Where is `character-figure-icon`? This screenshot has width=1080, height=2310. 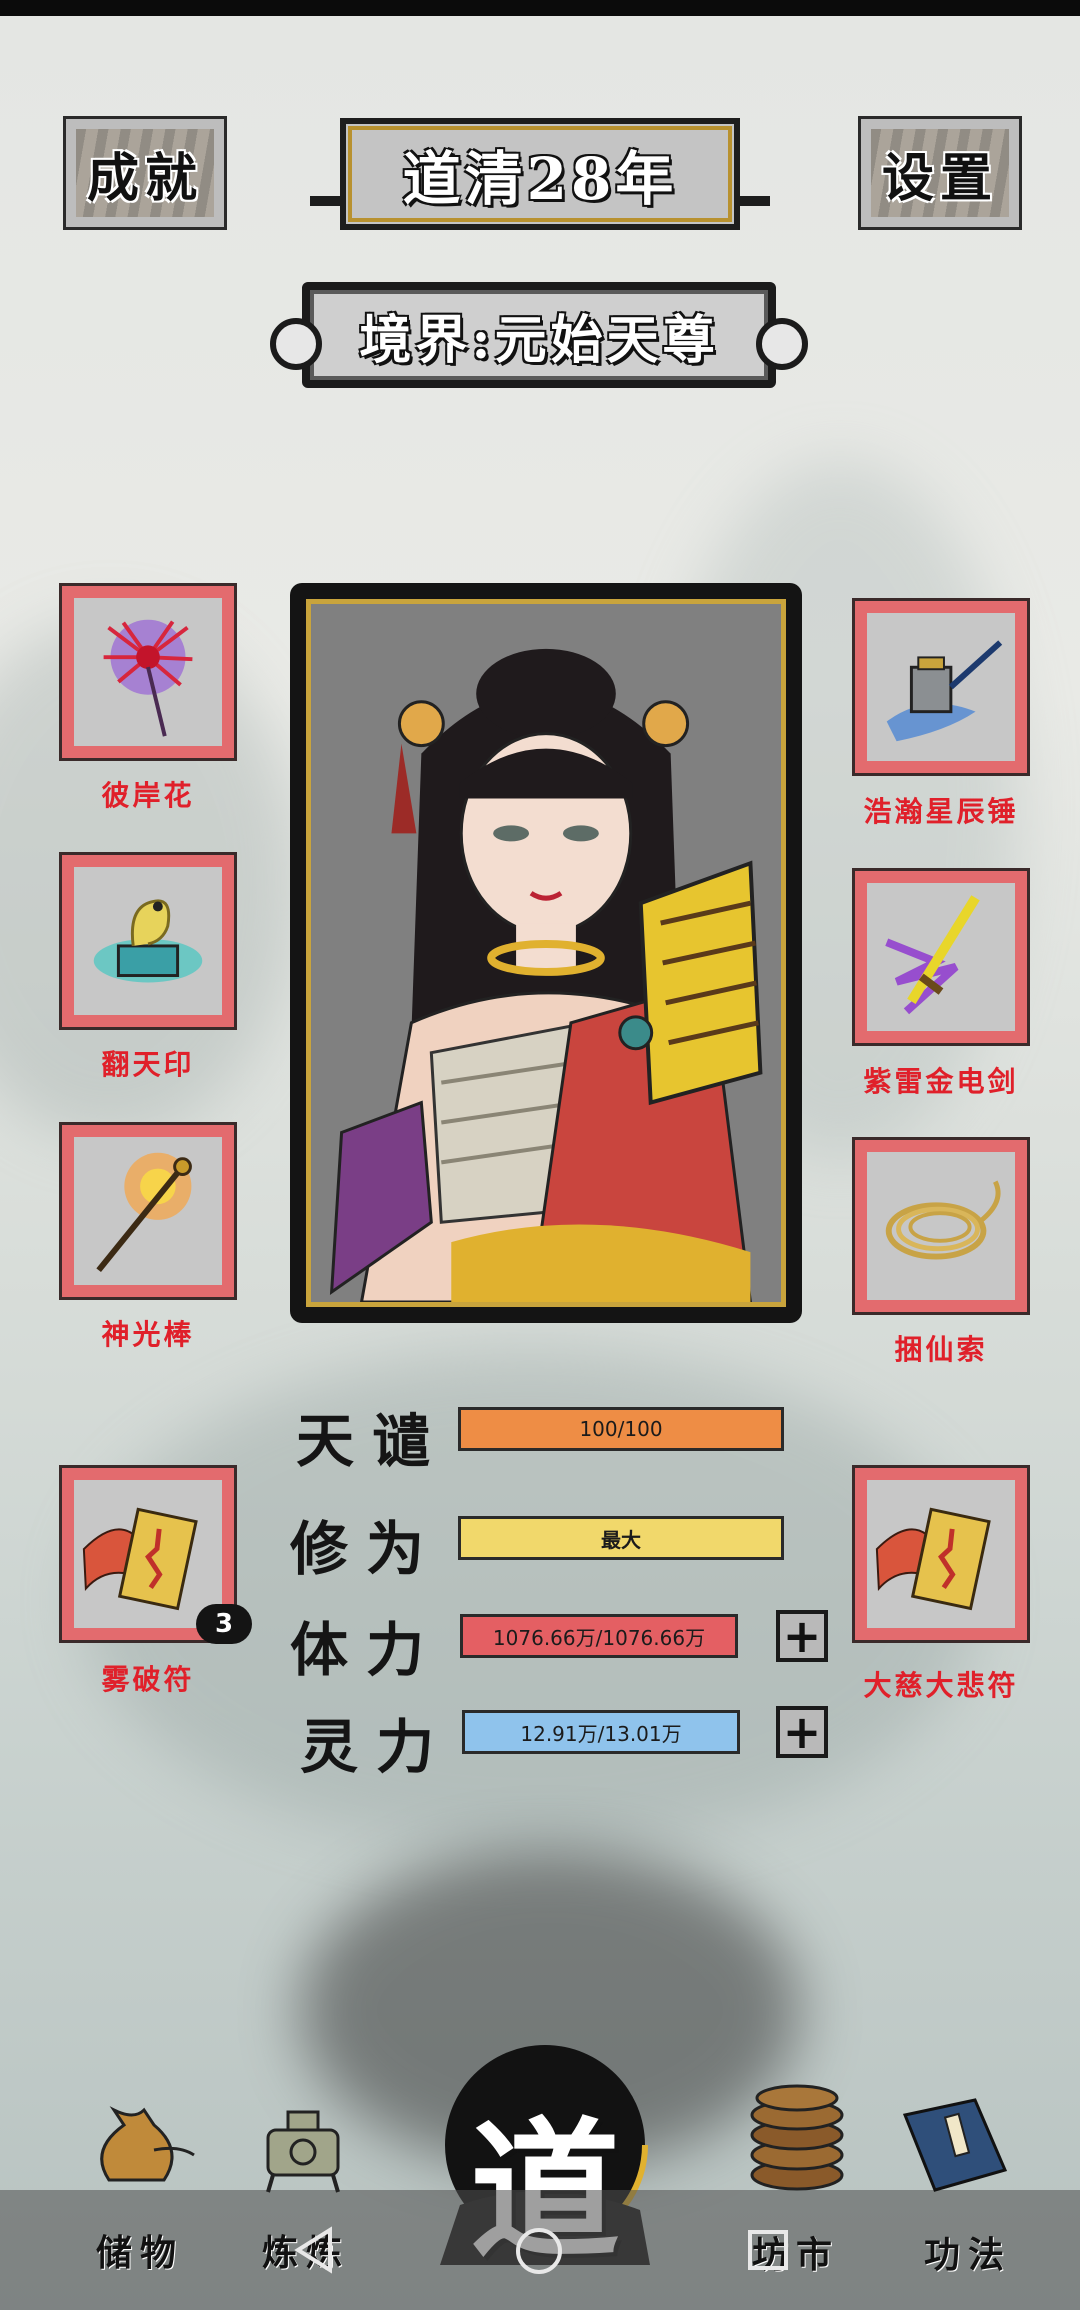
character-figure-icon is located at coordinates (546, 953).